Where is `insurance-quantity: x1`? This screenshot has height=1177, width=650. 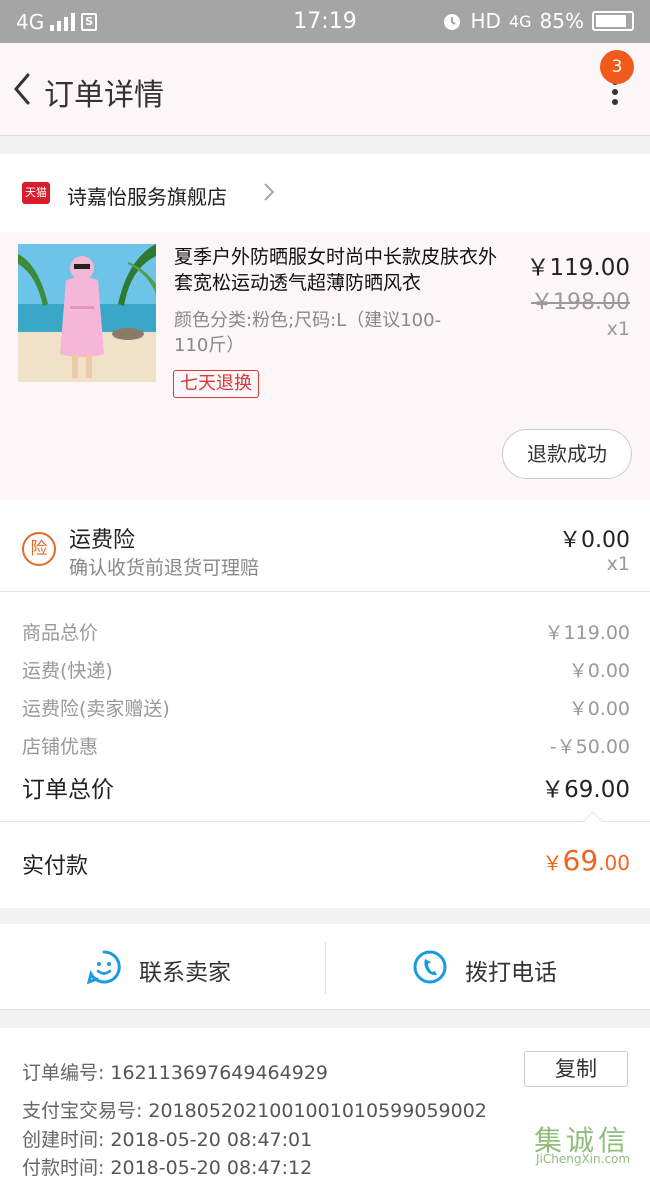
insurance-quantity: x1 is located at coordinates (618, 564).